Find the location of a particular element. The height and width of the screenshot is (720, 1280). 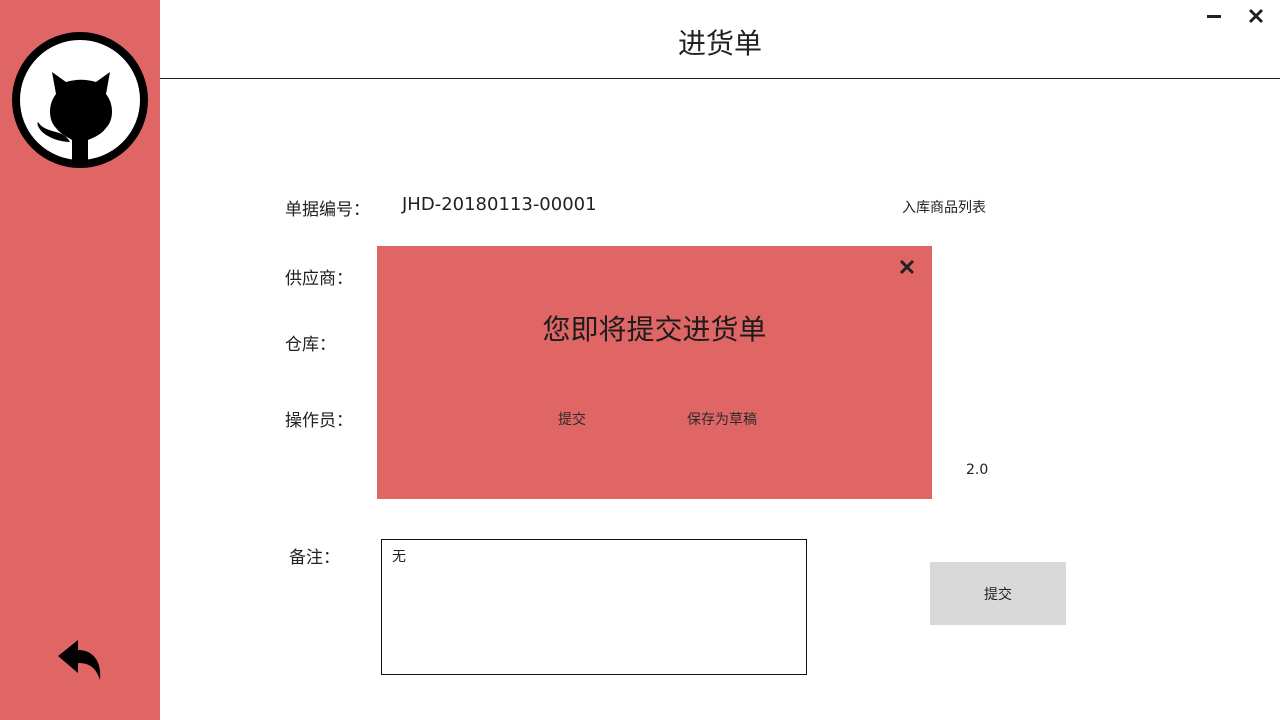

back-arrow-icon is located at coordinates (80, 659).